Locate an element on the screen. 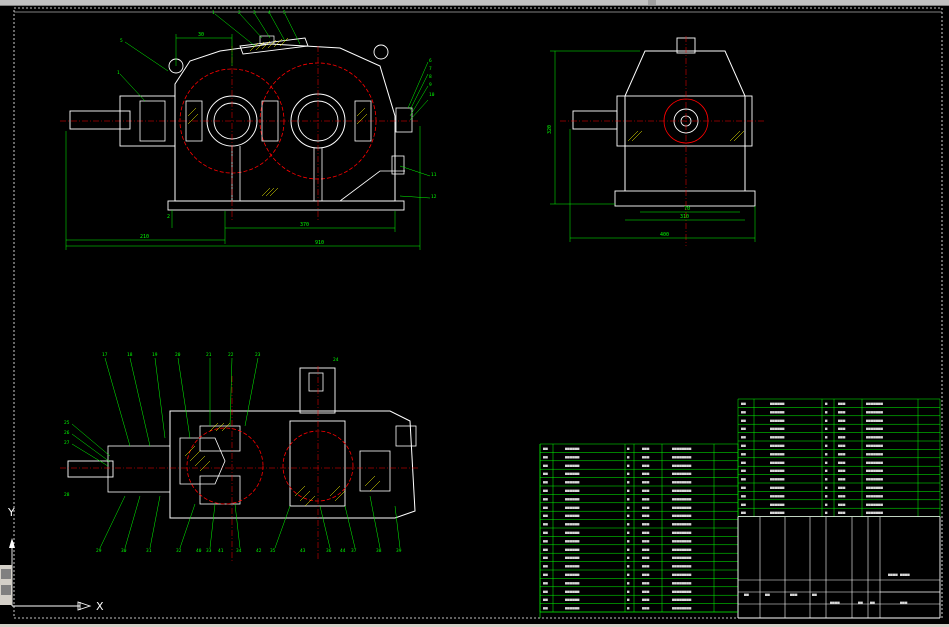 This screenshot has height=627, width=949. balloon-top-0: 1 is located at coordinates (213, 13).